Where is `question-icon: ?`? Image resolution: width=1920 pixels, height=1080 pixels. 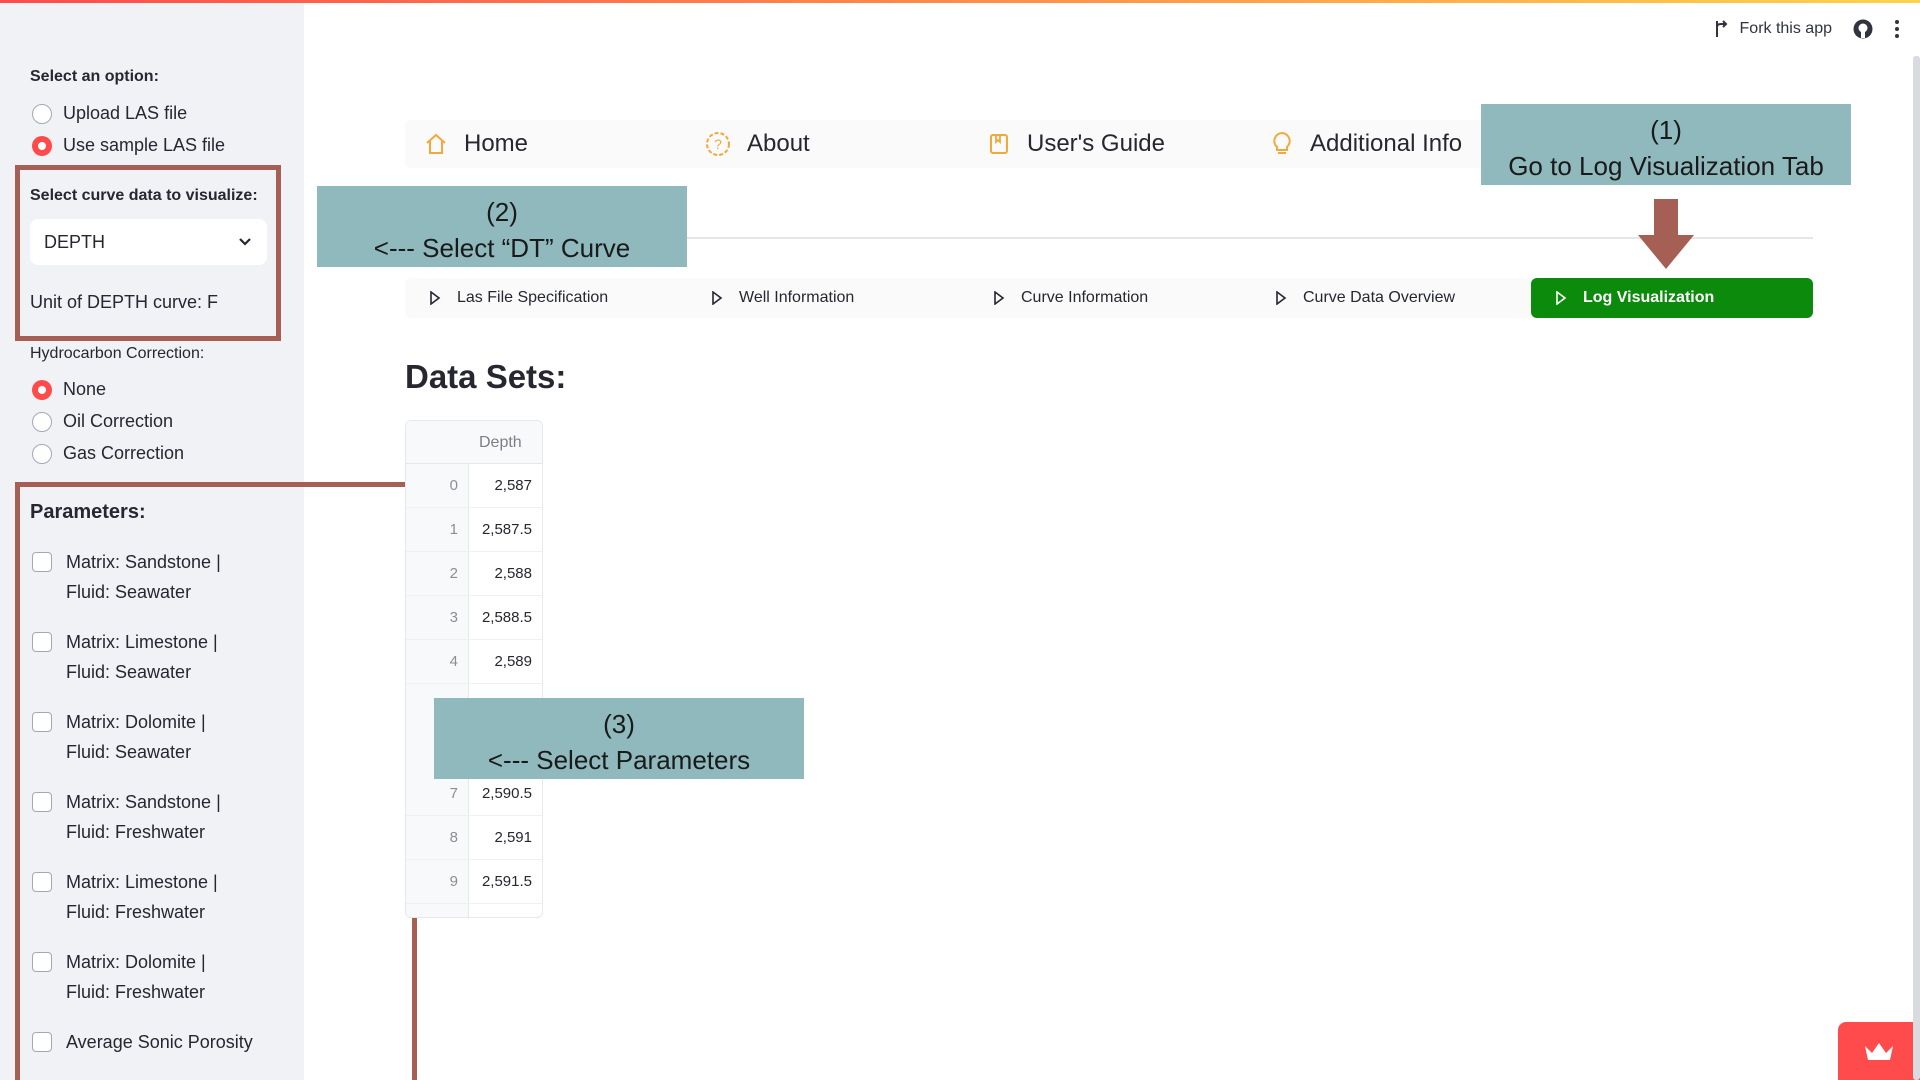
question-icon: ? is located at coordinates (718, 144).